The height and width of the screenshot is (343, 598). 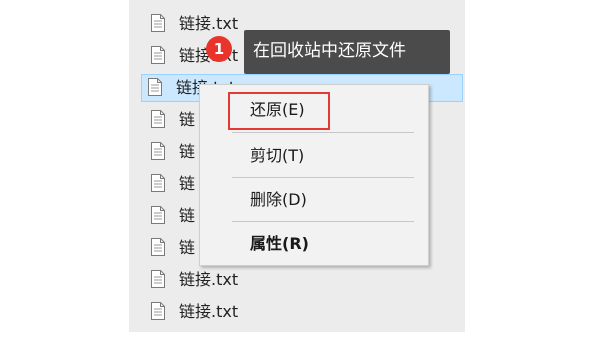 I want to click on menu-item-restore: 还原(E), so click(x=277, y=110).